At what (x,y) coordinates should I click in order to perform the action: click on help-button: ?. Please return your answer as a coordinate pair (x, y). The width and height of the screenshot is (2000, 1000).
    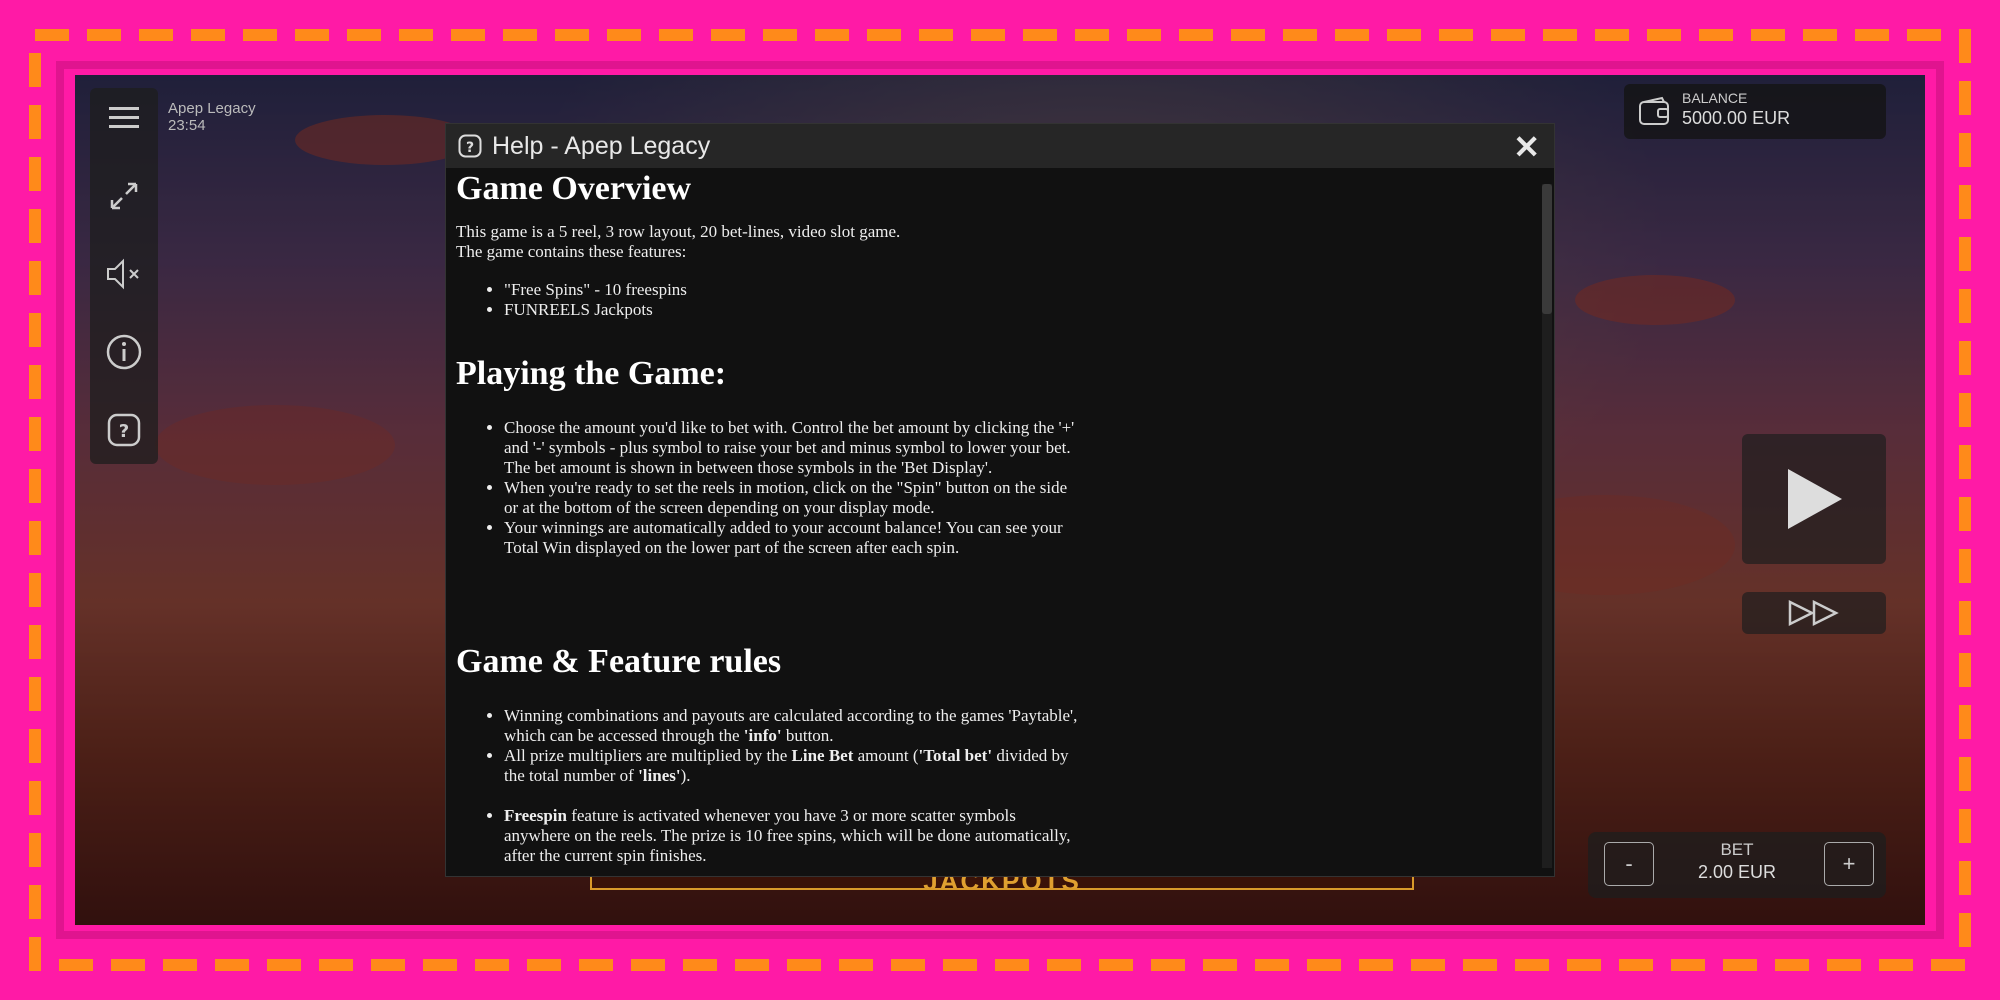
    Looking at the image, I should click on (124, 430).